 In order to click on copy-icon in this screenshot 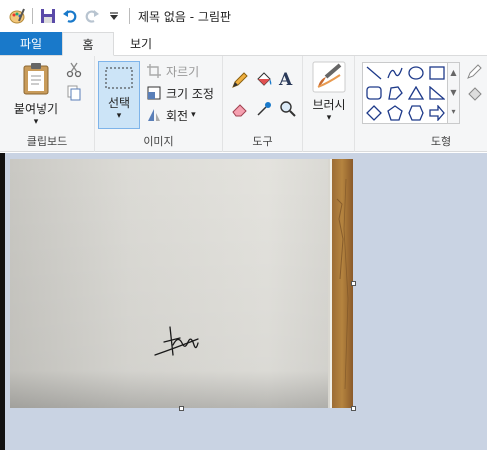, I will do `click(74, 94)`.